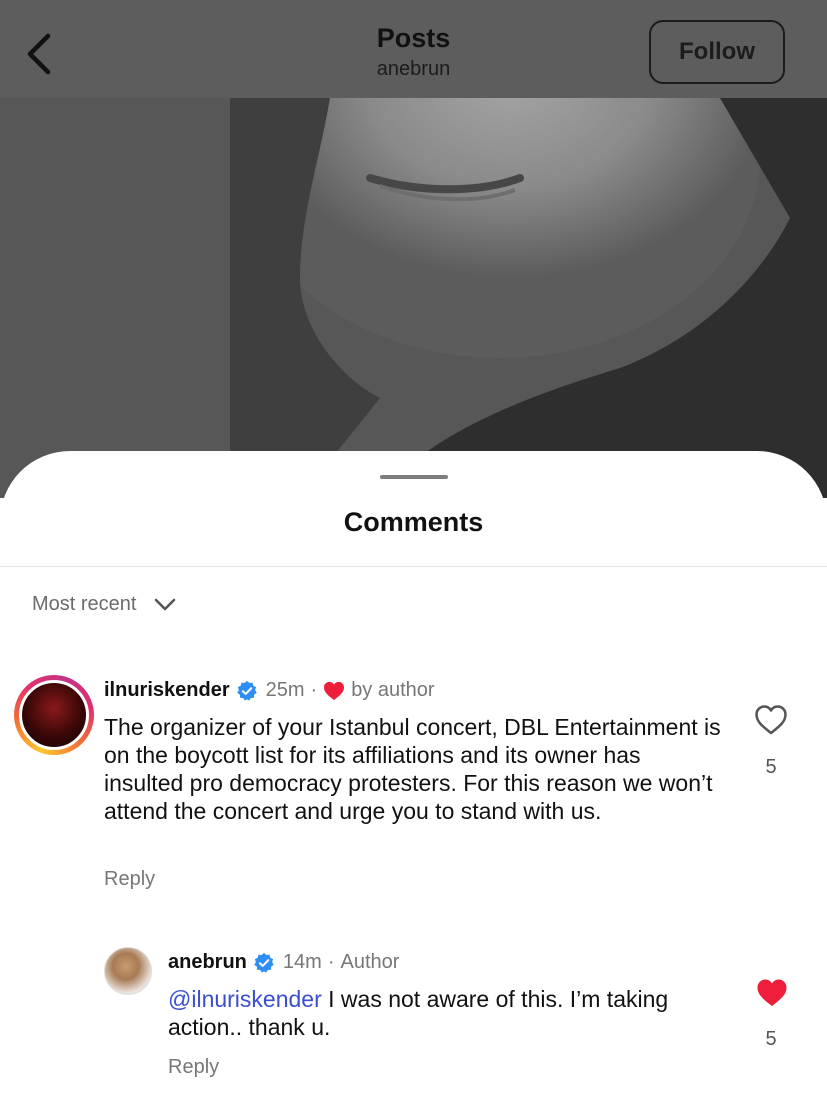 The height and width of the screenshot is (1116, 827). Describe the element at coordinates (772, 993) in the screenshot. I see `heart-filled-icon` at that location.